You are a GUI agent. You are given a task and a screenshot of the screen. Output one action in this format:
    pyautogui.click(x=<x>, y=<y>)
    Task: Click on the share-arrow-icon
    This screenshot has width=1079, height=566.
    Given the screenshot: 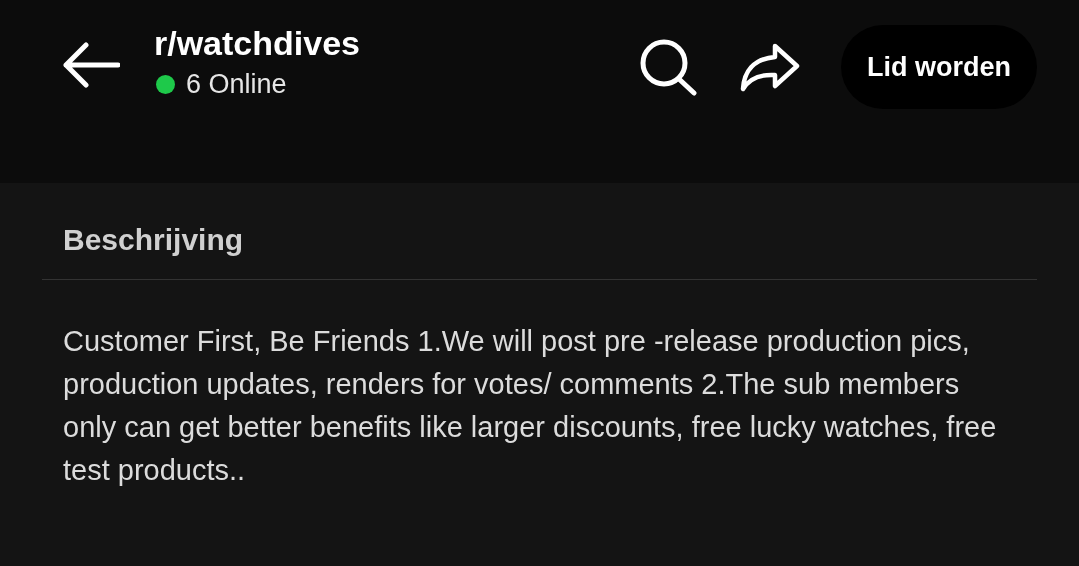 What is the action you would take?
    pyautogui.click(x=770, y=67)
    